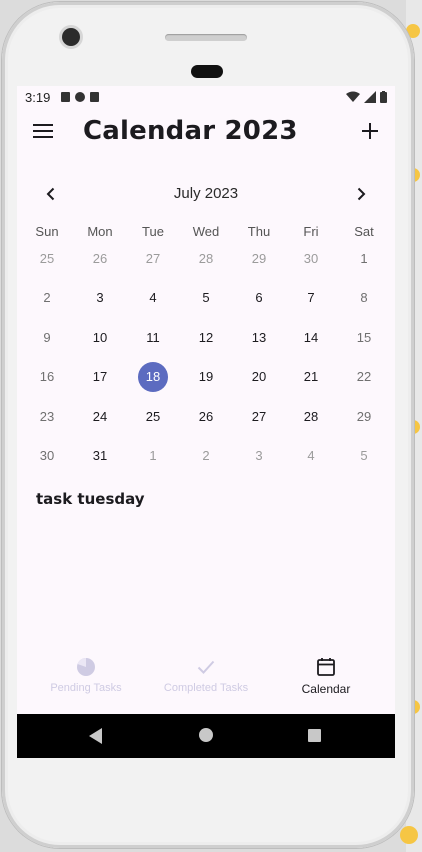 Image resolution: width=422 pixels, height=852 pixels. Describe the element at coordinates (153, 377) in the screenshot. I see `calendar-day: 18` at that location.